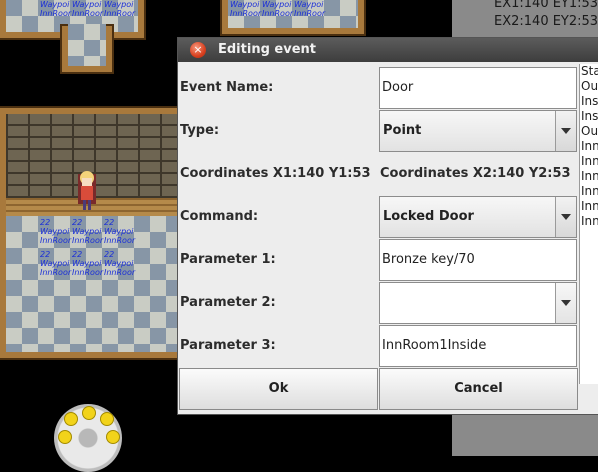 Image resolution: width=598 pixels, height=472 pixels. Describe the element at coordinates (546, 5) in the screenshot. I see `event-coords-1: EX1:140 EY1:53` at that location.